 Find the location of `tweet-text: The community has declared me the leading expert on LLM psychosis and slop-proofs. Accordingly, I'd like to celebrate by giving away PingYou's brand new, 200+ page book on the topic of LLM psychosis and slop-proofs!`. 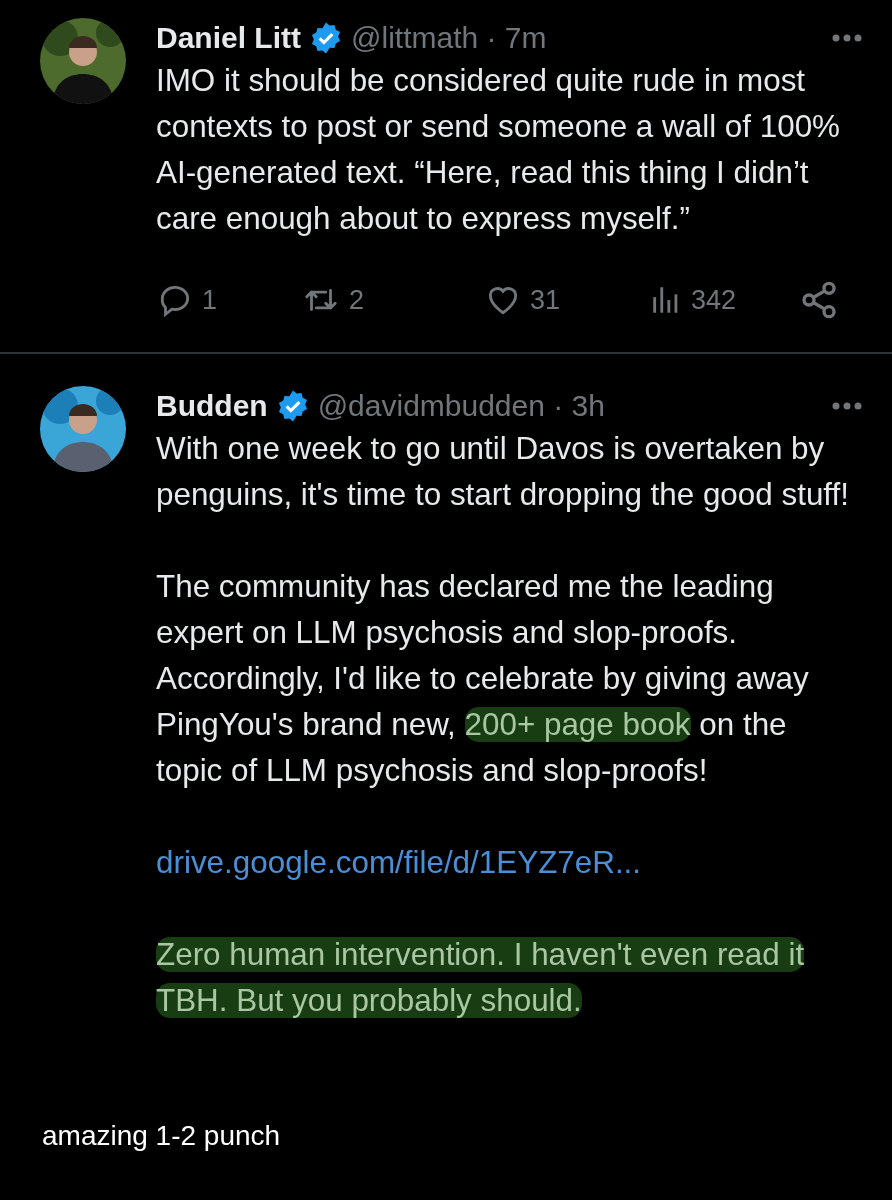

tweet-text: The community has declared me the leading expert on LLM psychosis and slop-proofs. Accordingly, I'd like to celebrate by giving away PingYou's brand new, 200+ page book on the topic of LLM psychosis and slop-proofs! is located at coordinates (483, 679).